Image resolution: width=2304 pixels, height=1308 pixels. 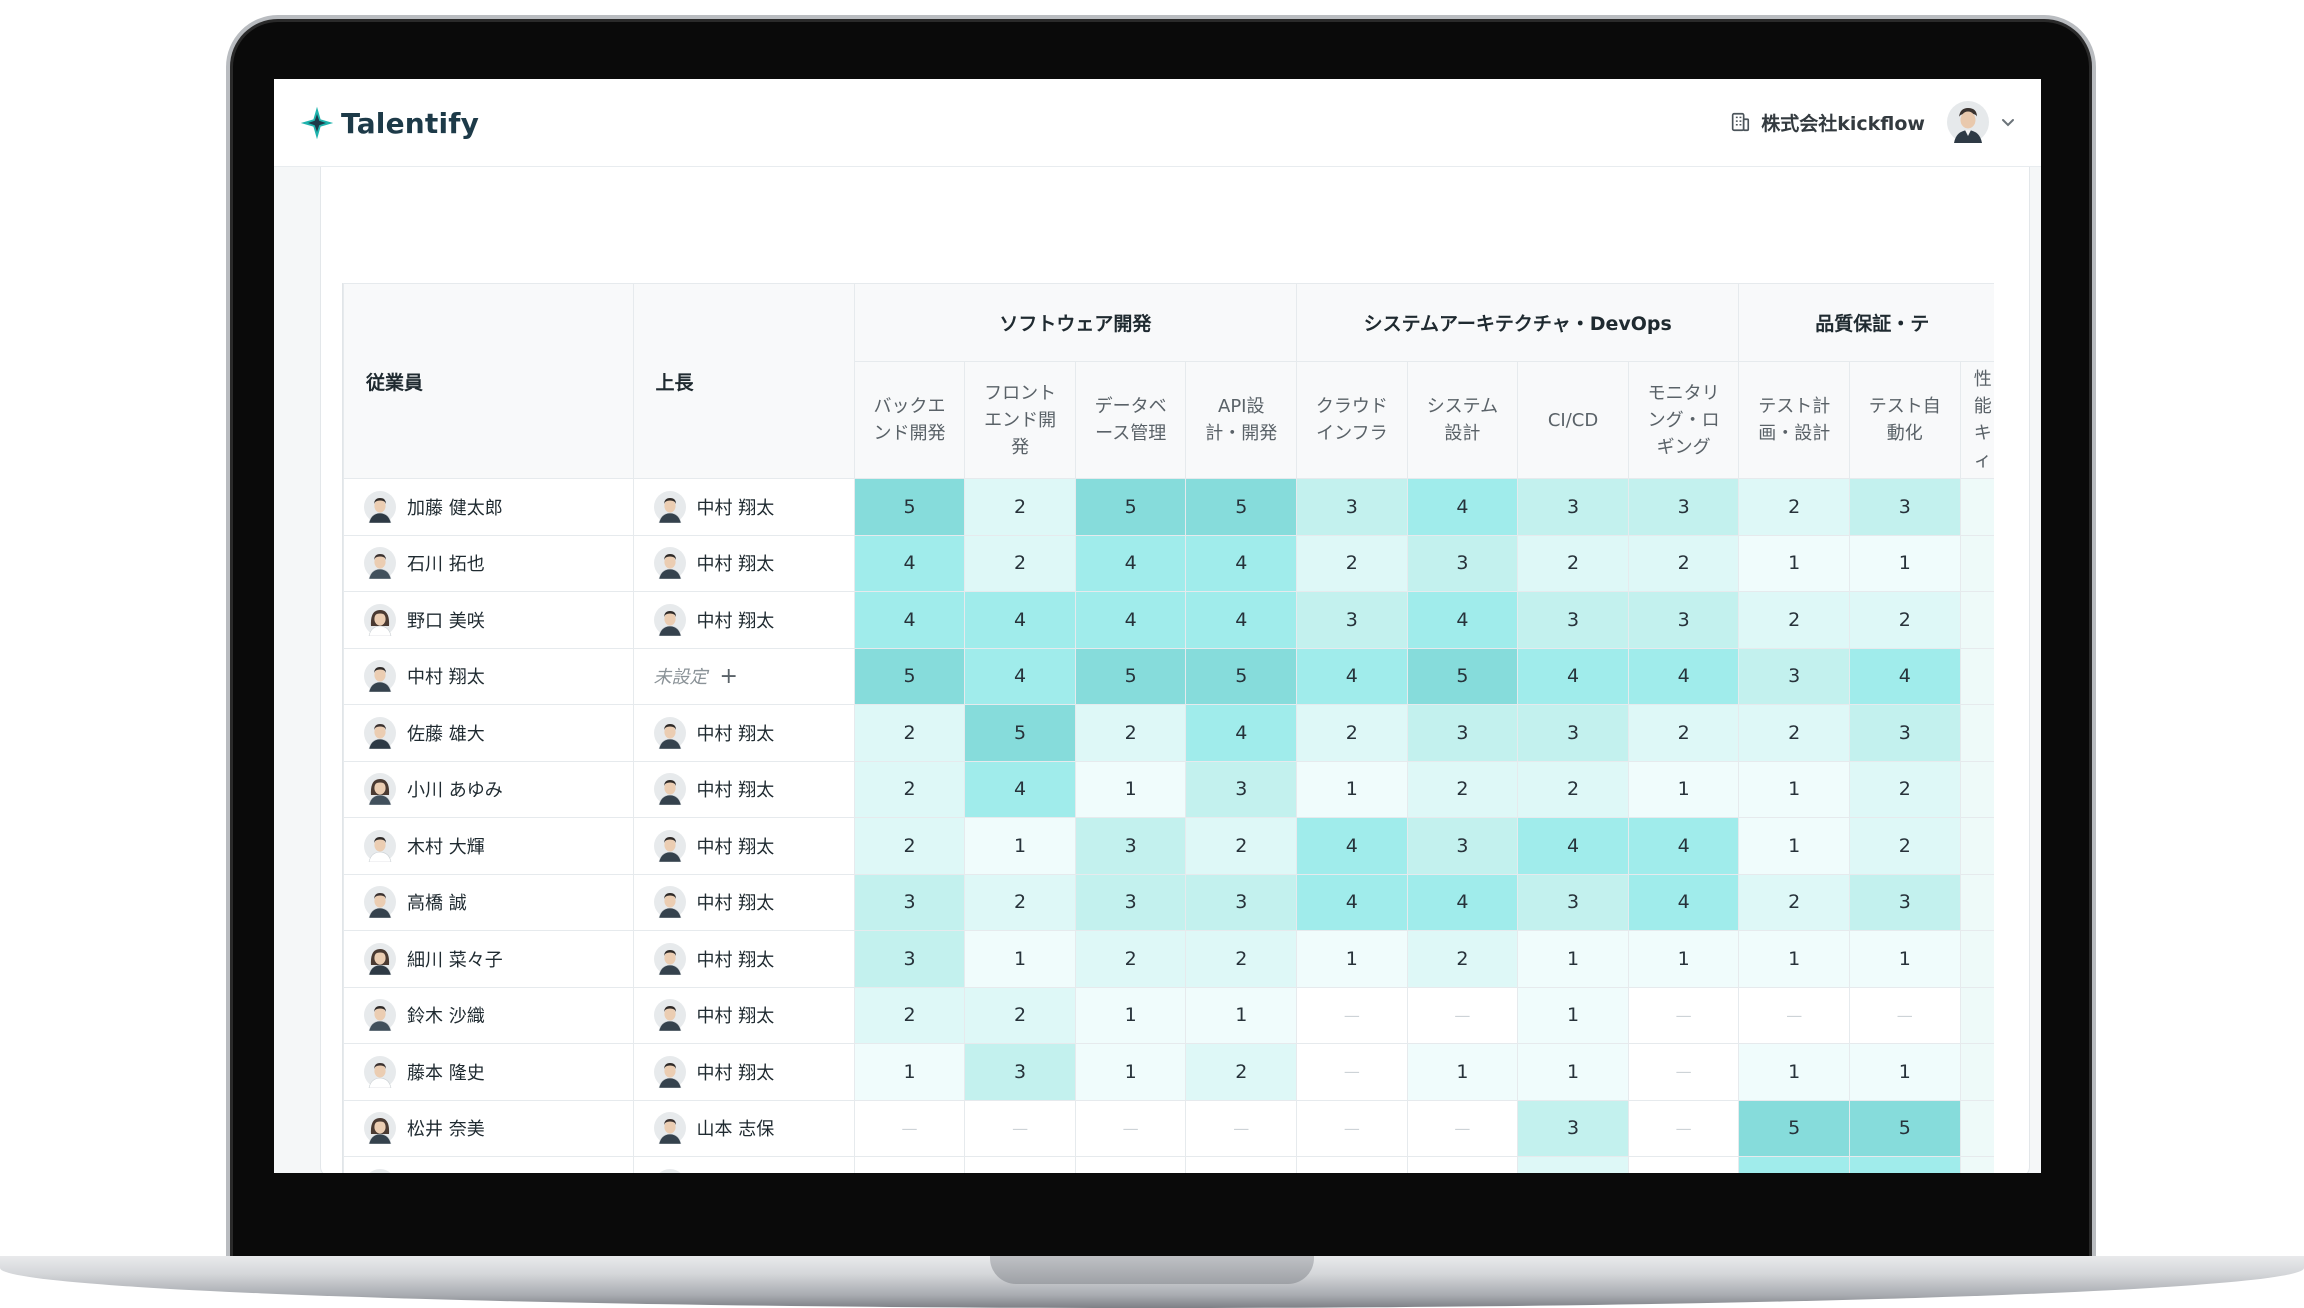 I want to click on employee-cell: 石川 拓也, so click(x=488, y=563).